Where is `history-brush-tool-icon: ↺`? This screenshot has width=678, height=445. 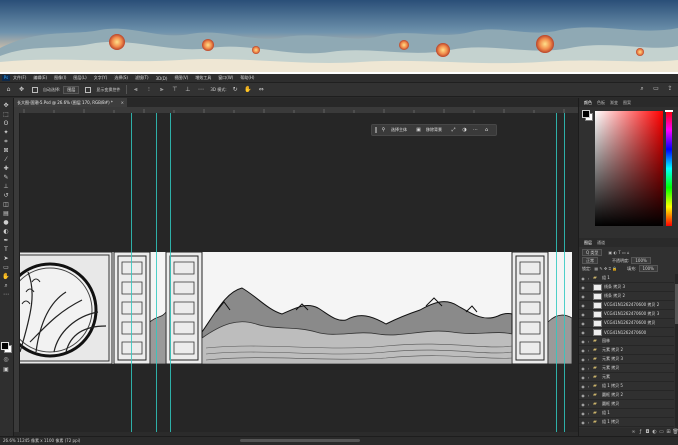 history-brush-tool-icon: ↺ is located at coordinates (6, 195).